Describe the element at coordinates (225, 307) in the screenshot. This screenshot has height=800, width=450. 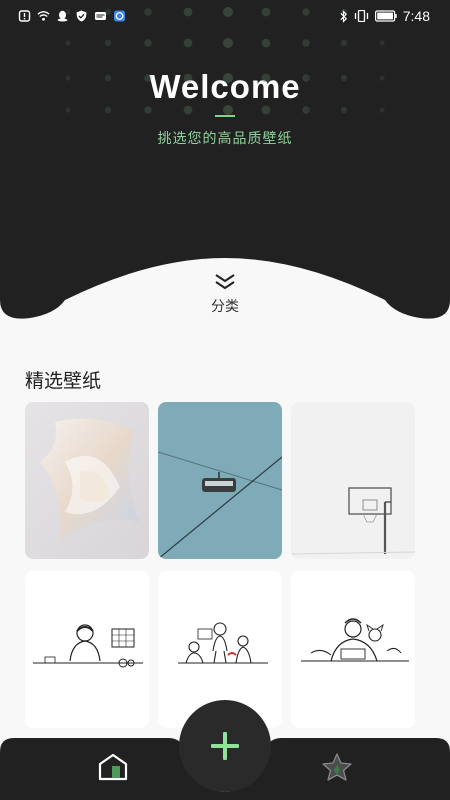
I see `category-label: 分类` at that location.